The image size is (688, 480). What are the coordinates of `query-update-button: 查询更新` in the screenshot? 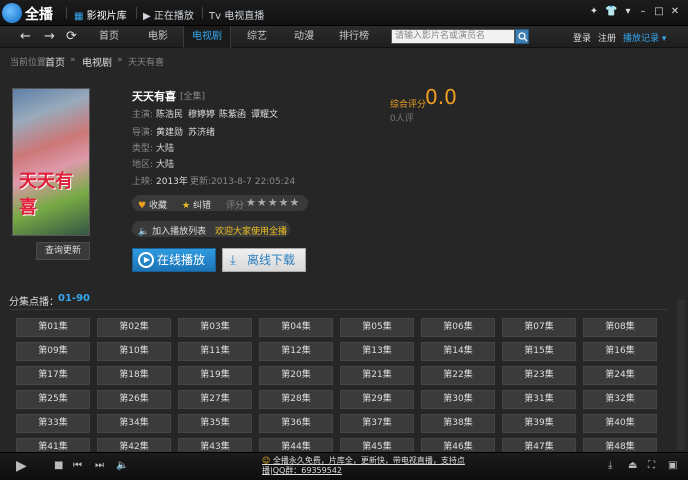 It's located at (63, 251).